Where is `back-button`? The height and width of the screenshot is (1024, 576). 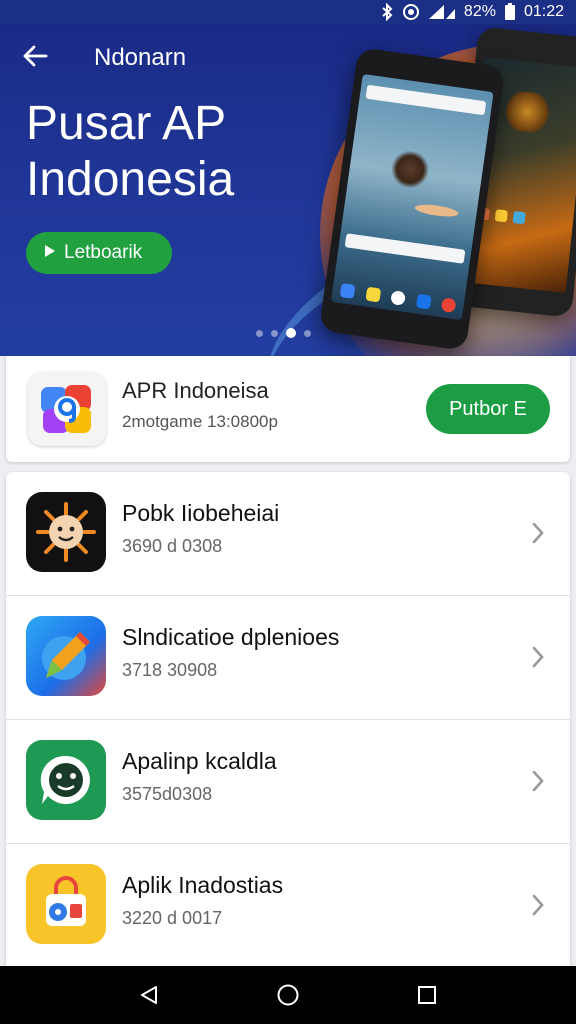 back-button is located at coordinates (35, 58).